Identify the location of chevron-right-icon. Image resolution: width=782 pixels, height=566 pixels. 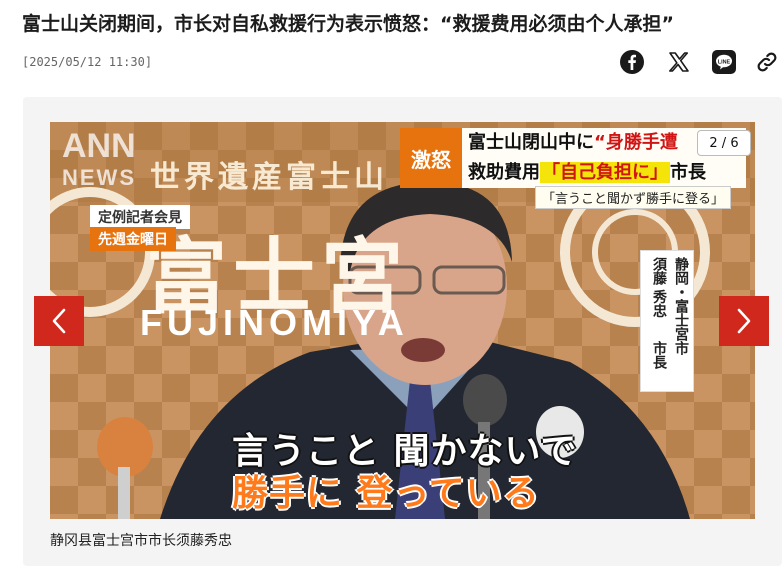
(744, 321).